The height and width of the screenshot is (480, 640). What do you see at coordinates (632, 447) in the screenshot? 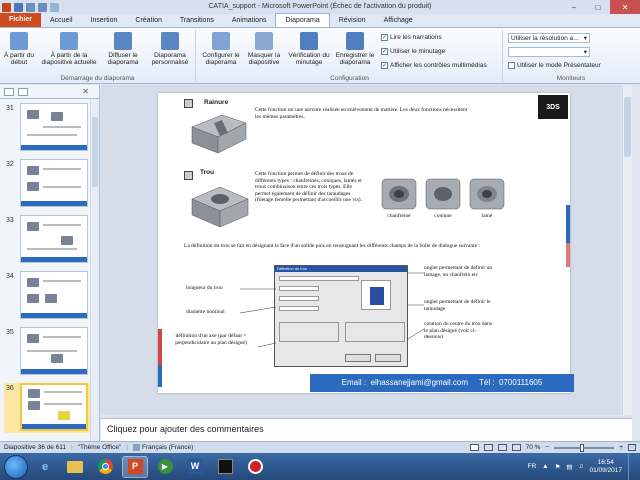
I see `fit-slide-icon` at bounding box center [632, 447].